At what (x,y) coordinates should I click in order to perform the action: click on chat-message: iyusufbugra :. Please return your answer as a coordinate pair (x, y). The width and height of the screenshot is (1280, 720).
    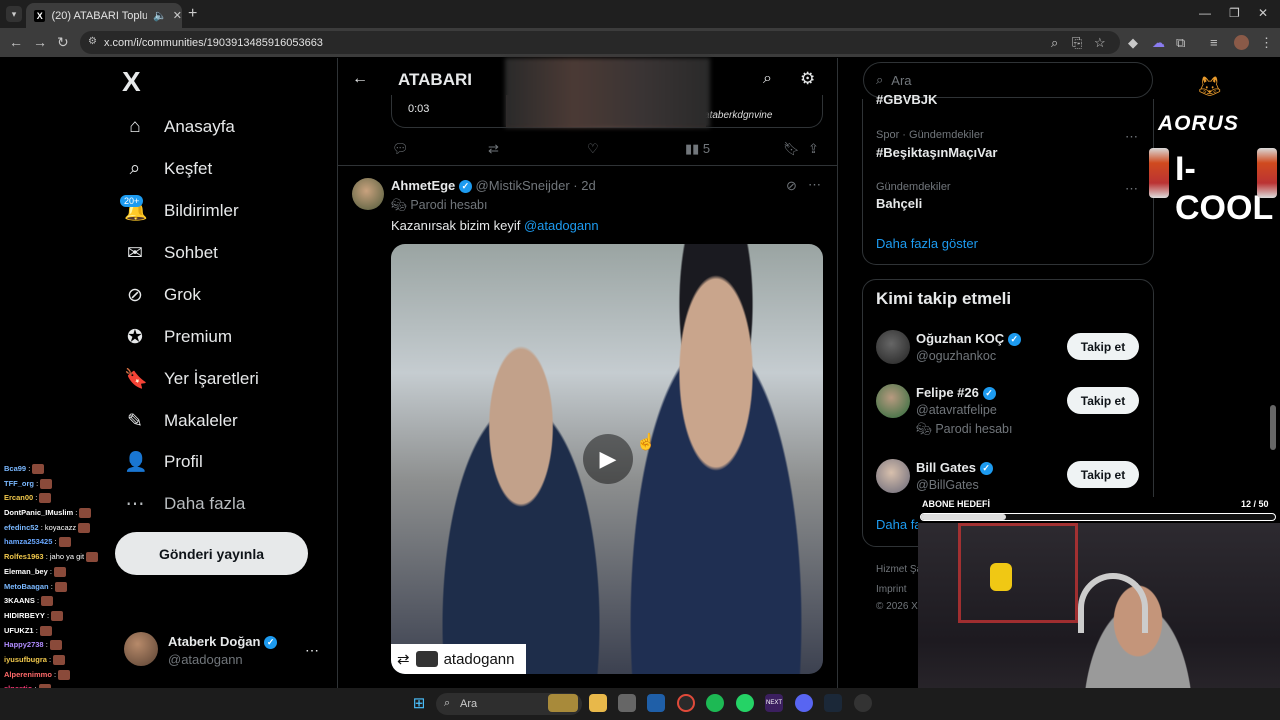
    Looking at the image, I should click on (59, 660).